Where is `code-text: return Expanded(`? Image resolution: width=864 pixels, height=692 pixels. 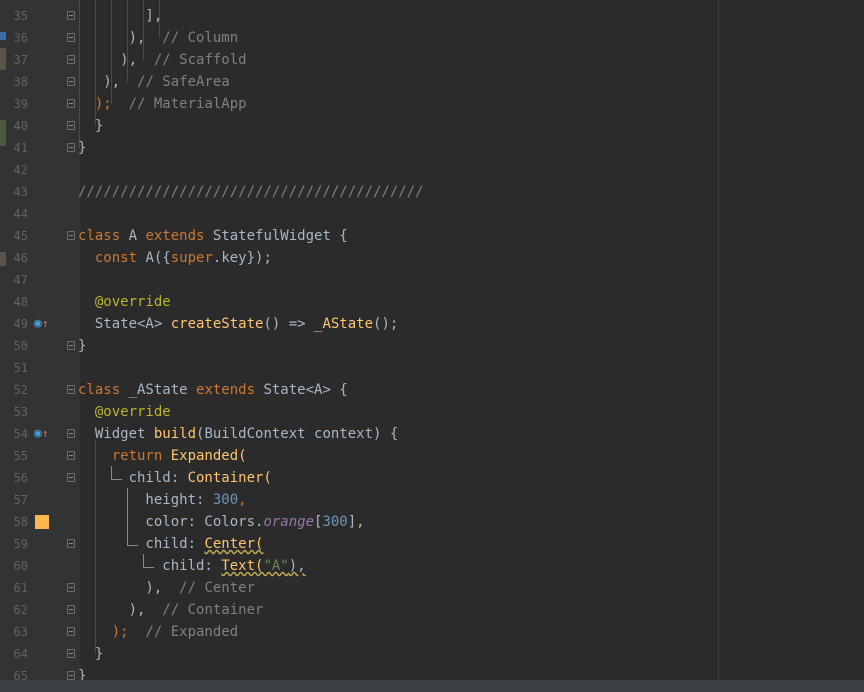
code-text: return Expanded( is located at coordinates (162, 456).